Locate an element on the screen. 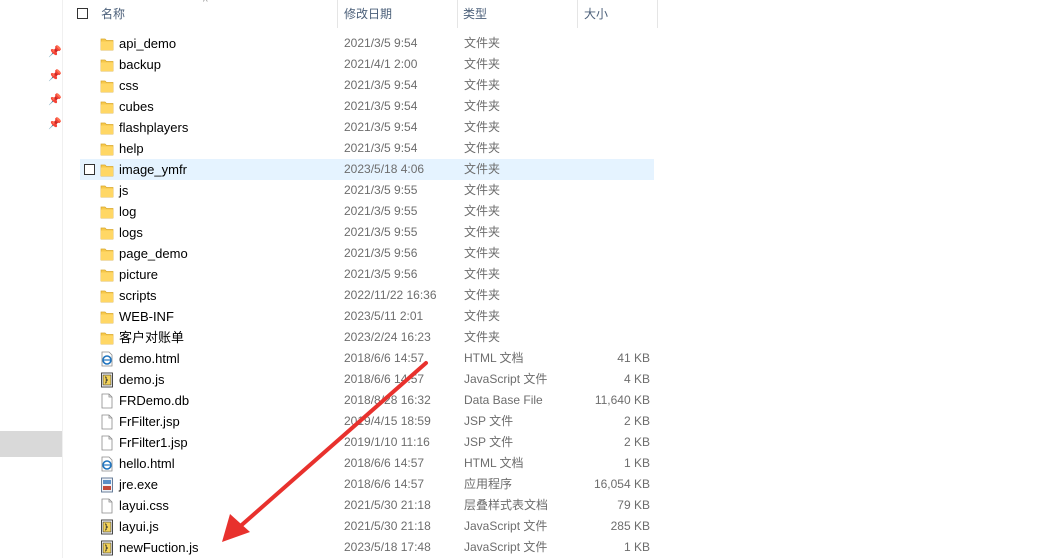  file-modified-date: 2023/2/24 16:23 is located at coordinates (387, 337).